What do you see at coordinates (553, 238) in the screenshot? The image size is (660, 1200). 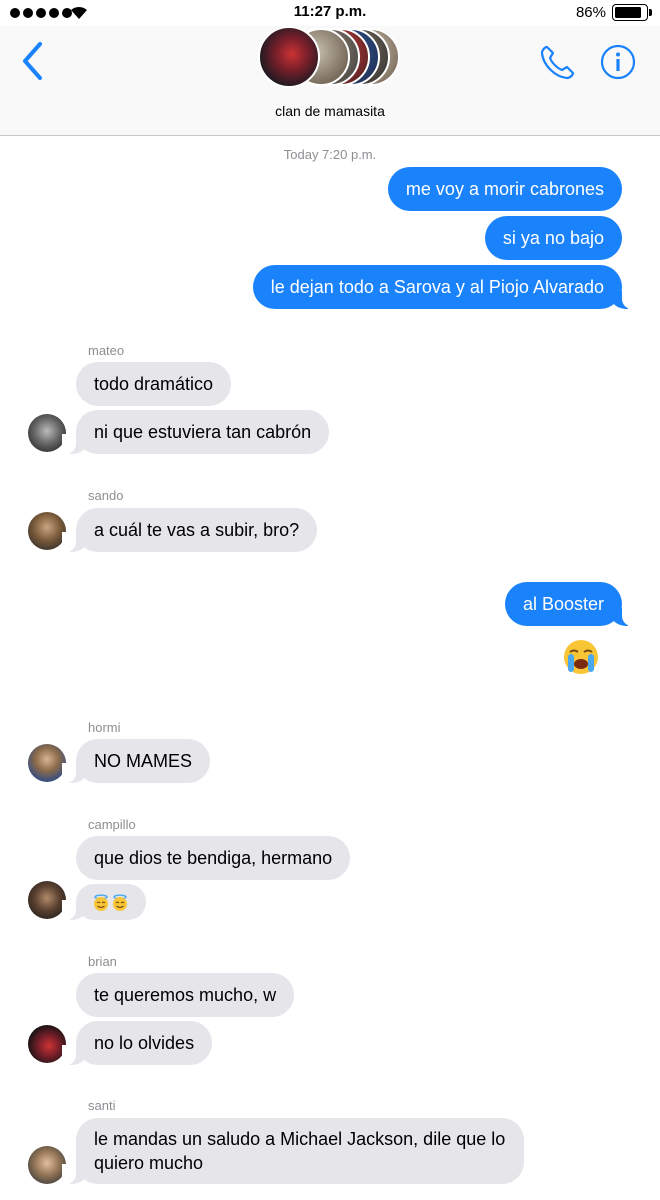 I see `sent-message: si ya no bajo` at bounding box center [553, 238].